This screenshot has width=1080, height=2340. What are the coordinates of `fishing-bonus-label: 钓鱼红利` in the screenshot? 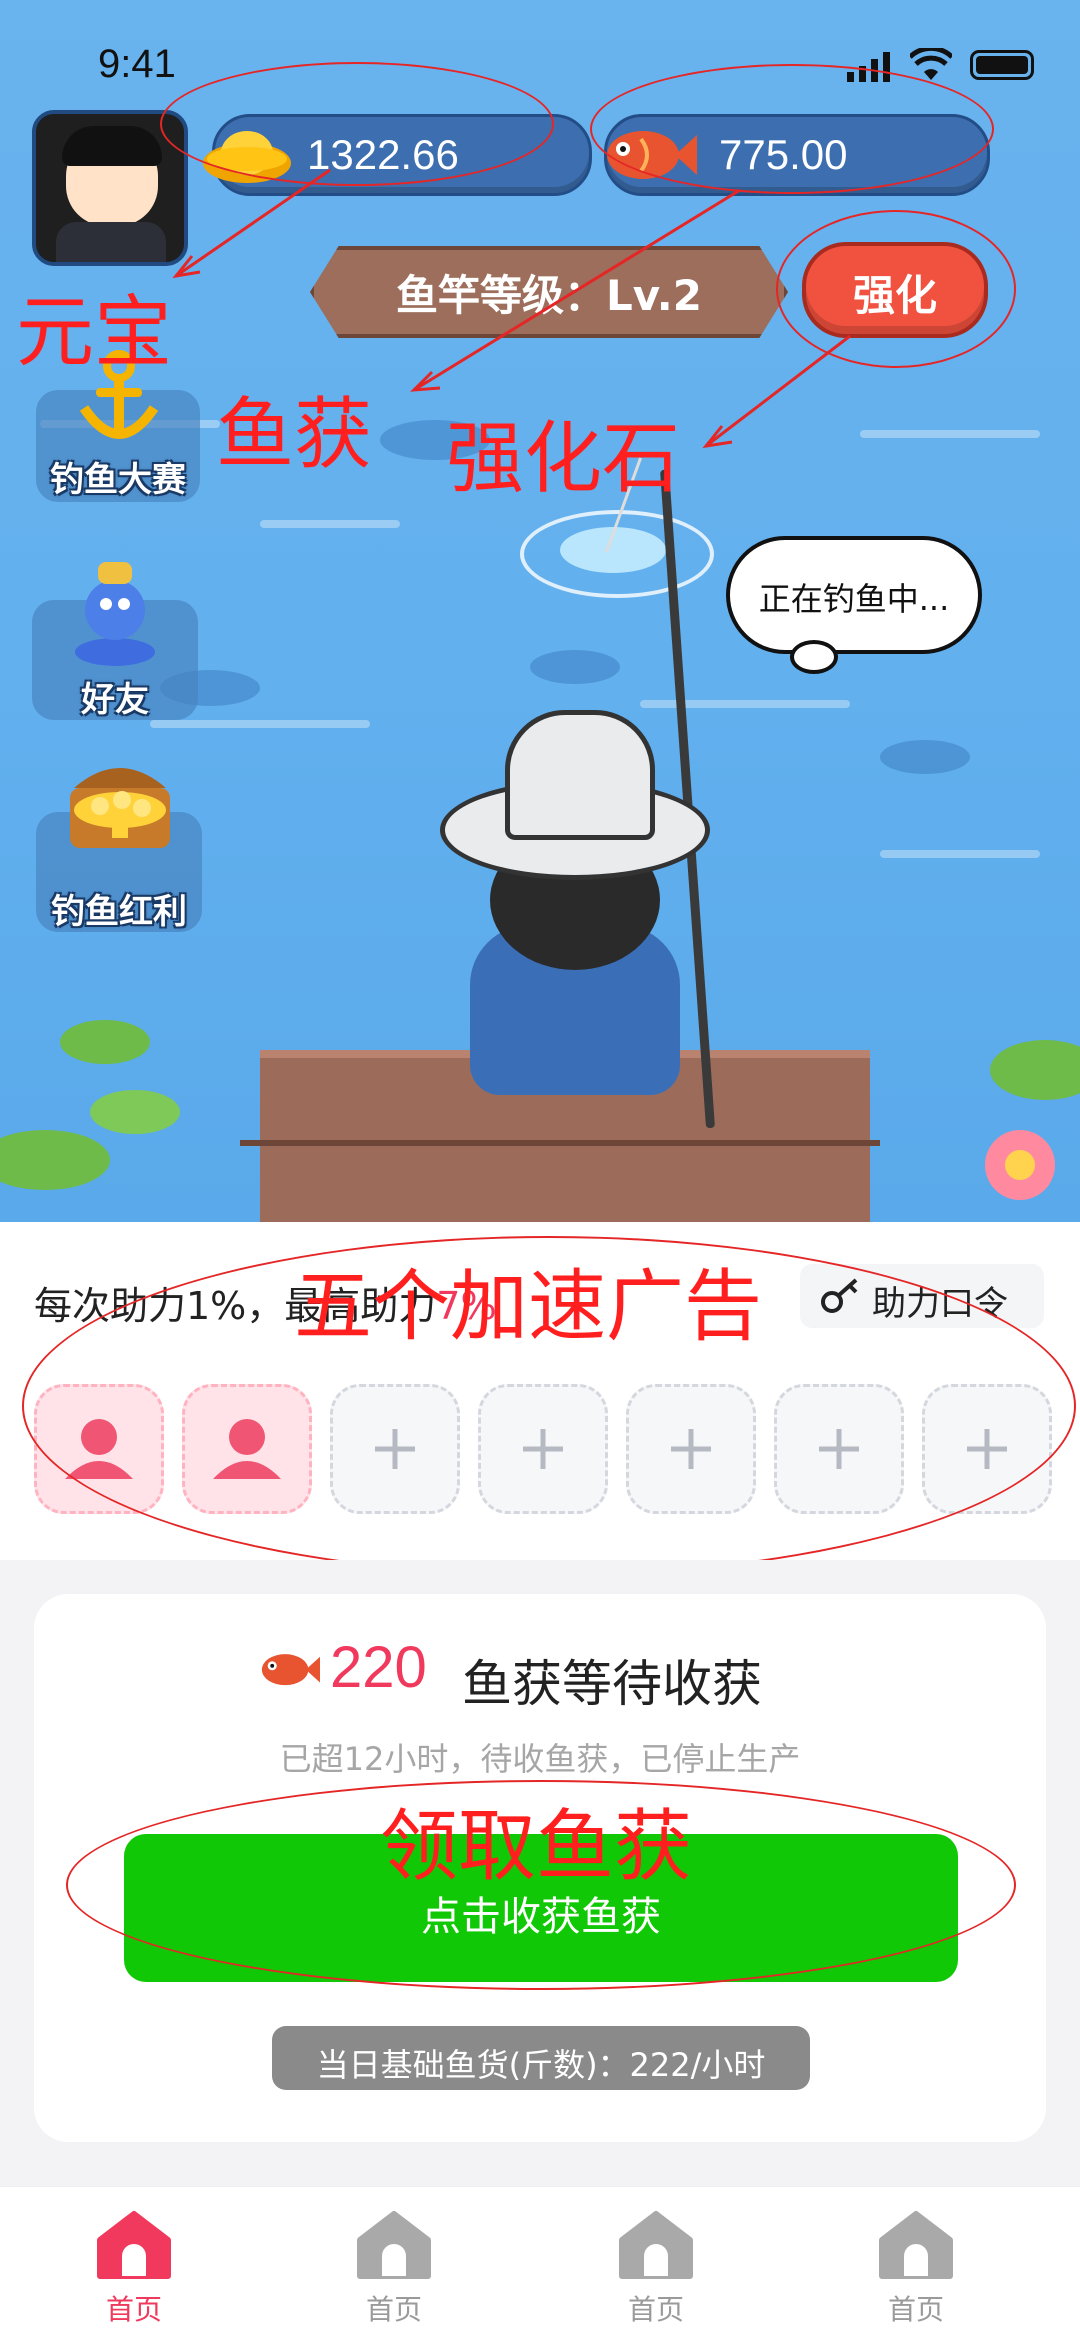 It's located at (119, 912).